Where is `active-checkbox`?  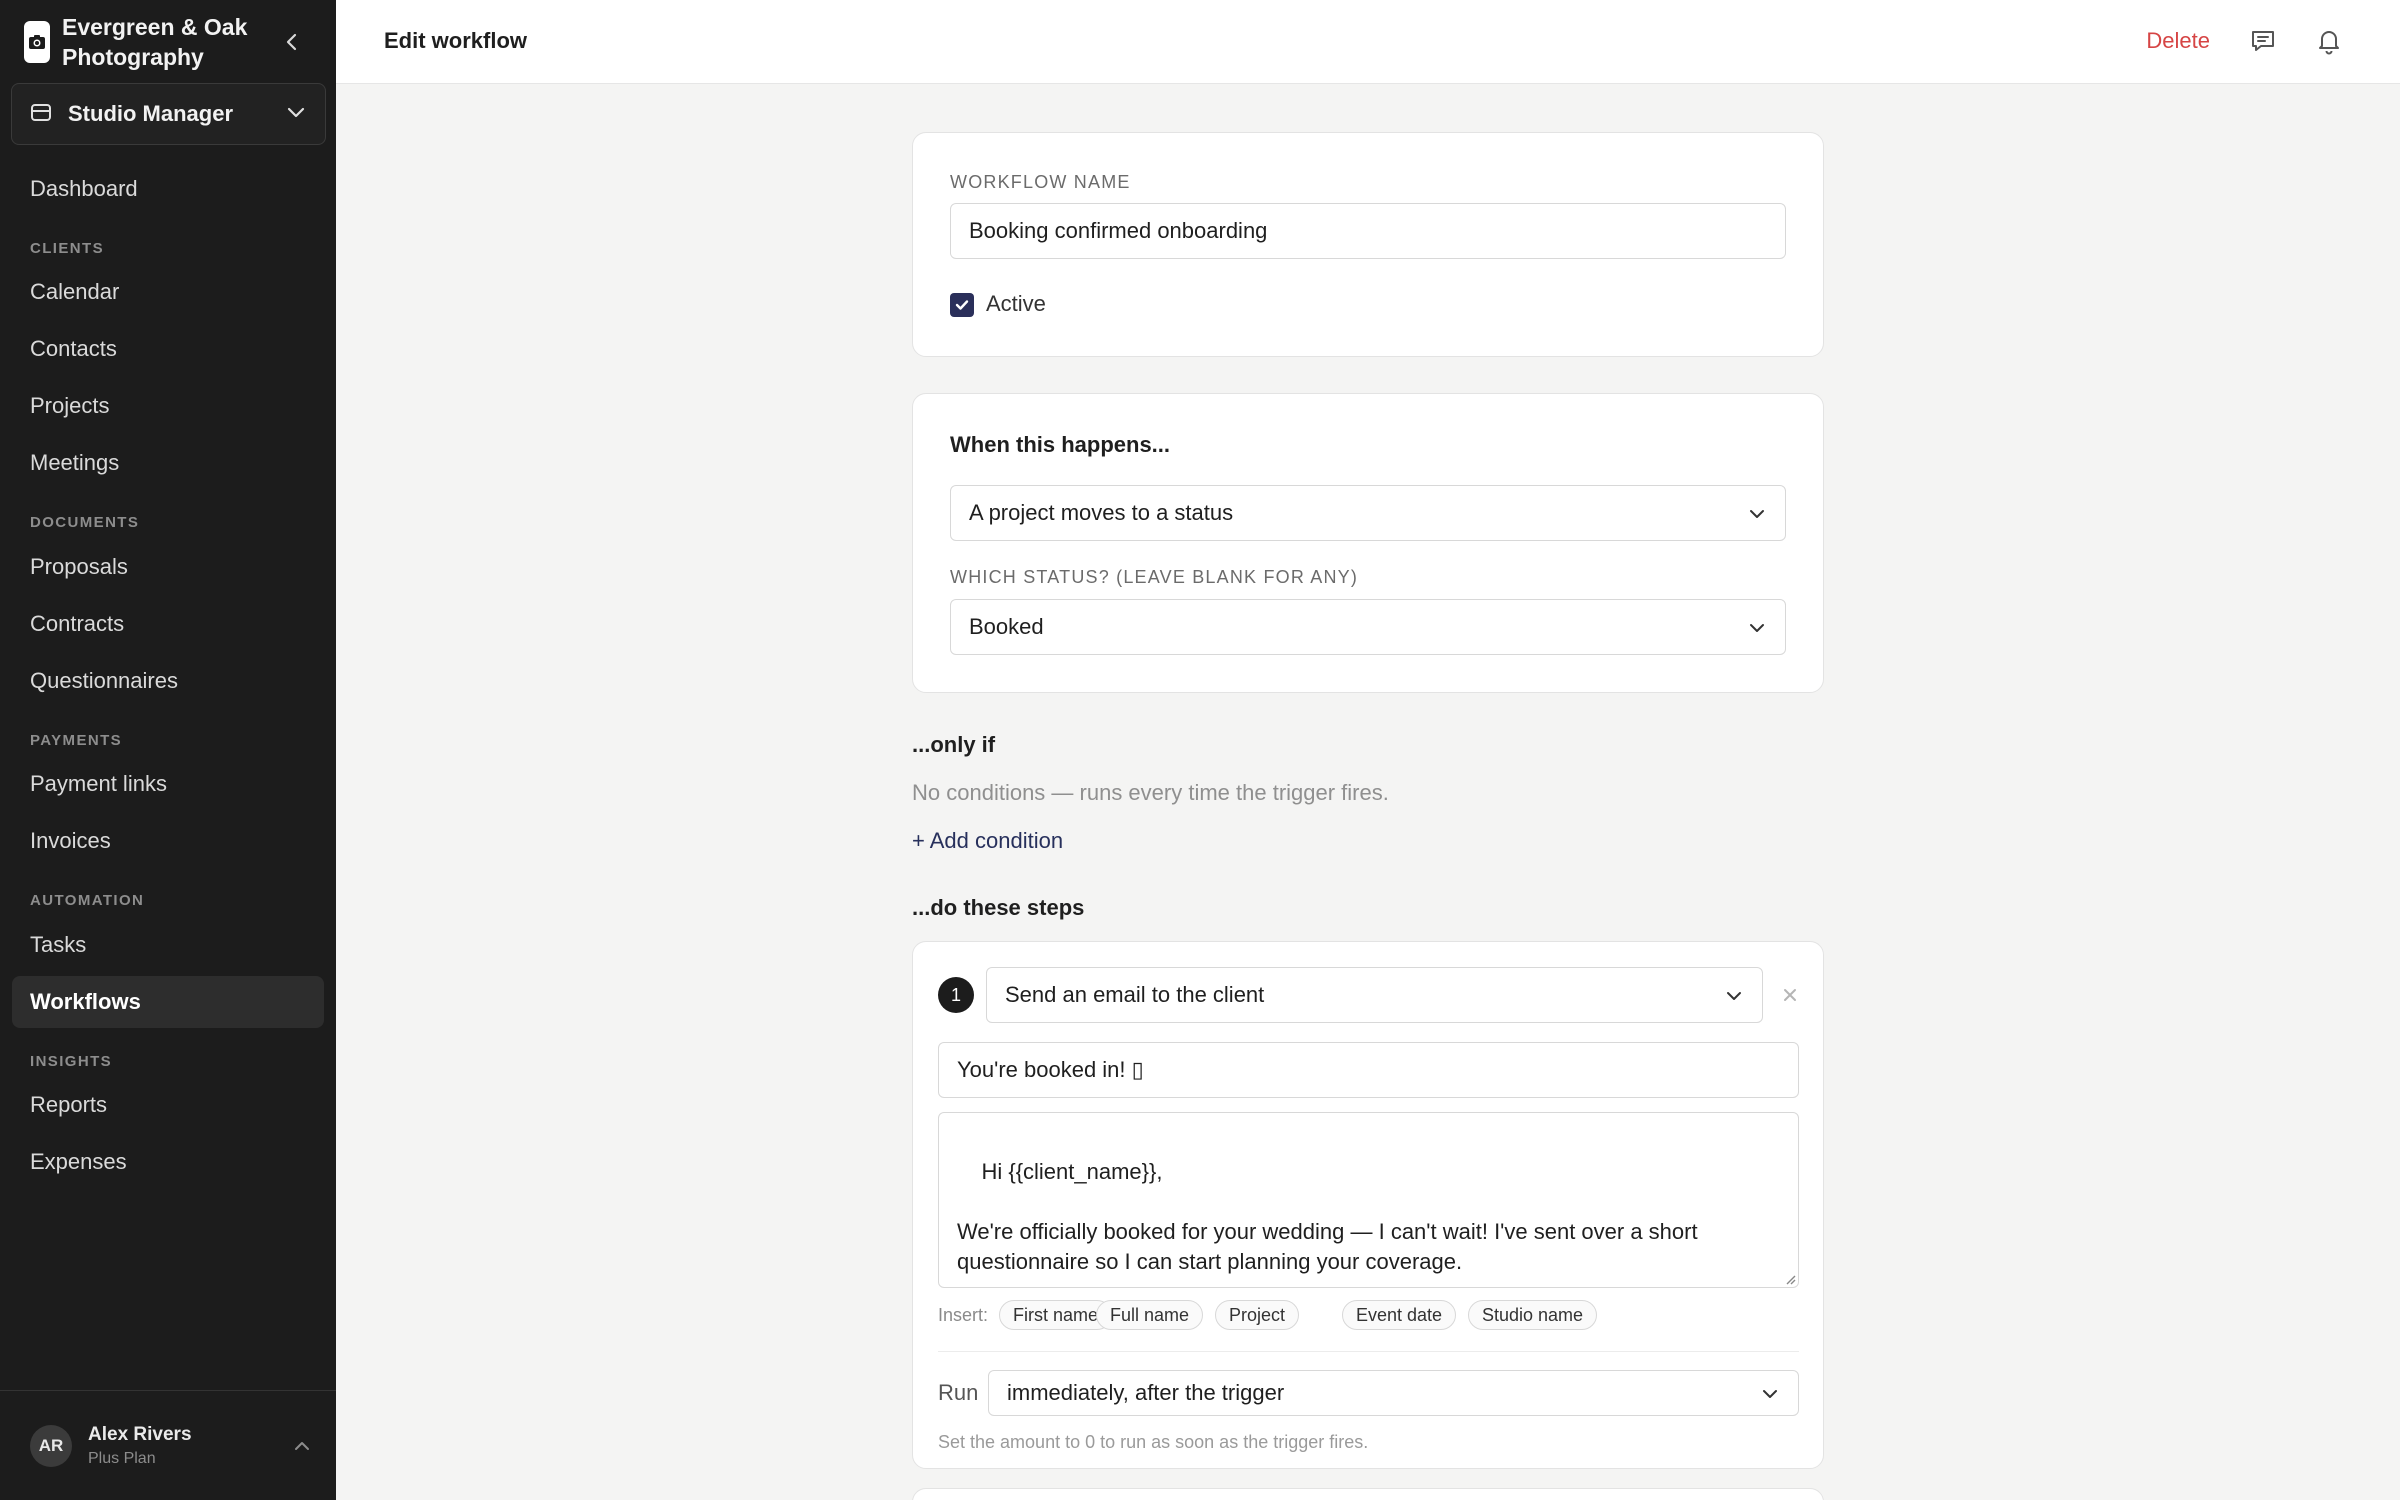 active-checkbox is located at coordinates (962, 305).